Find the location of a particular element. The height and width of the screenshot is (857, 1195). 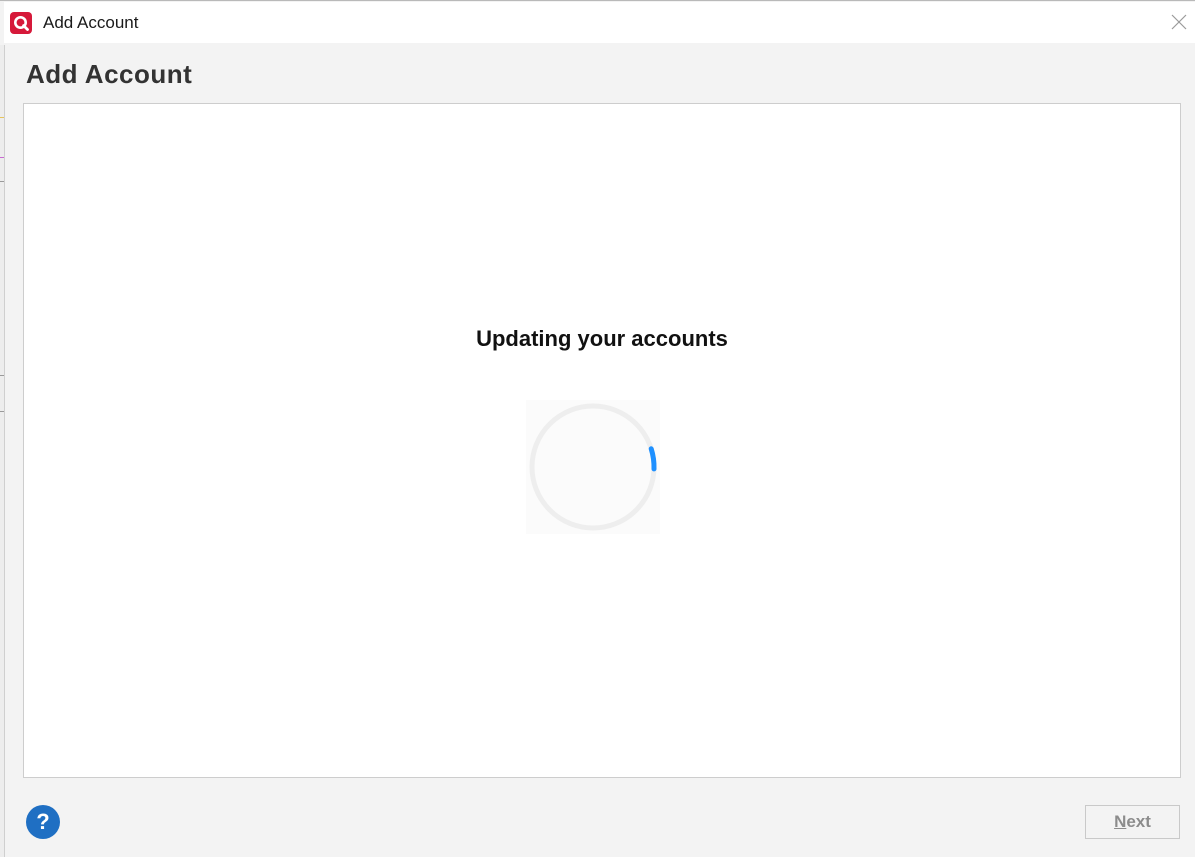

loading-spinner-icon is located at coordinates (593, 467).